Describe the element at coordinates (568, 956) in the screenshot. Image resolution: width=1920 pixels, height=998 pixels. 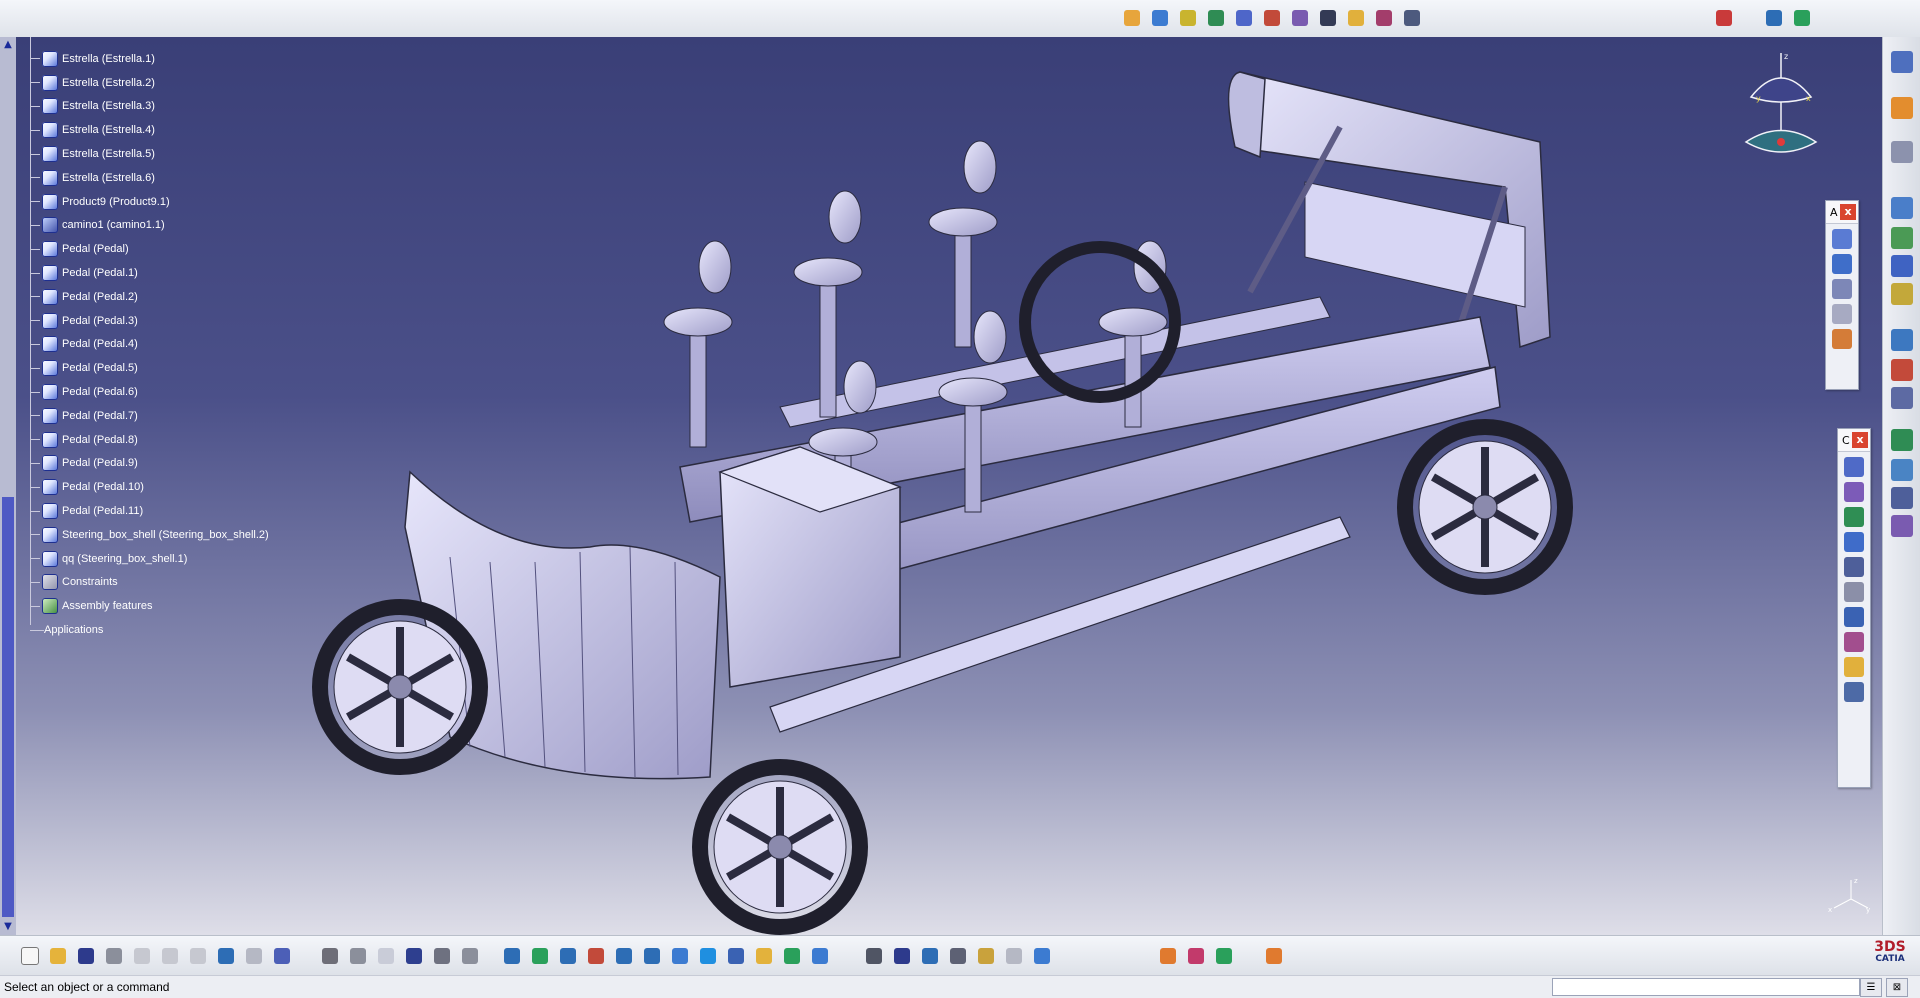
I see `pan-icon` at that location.